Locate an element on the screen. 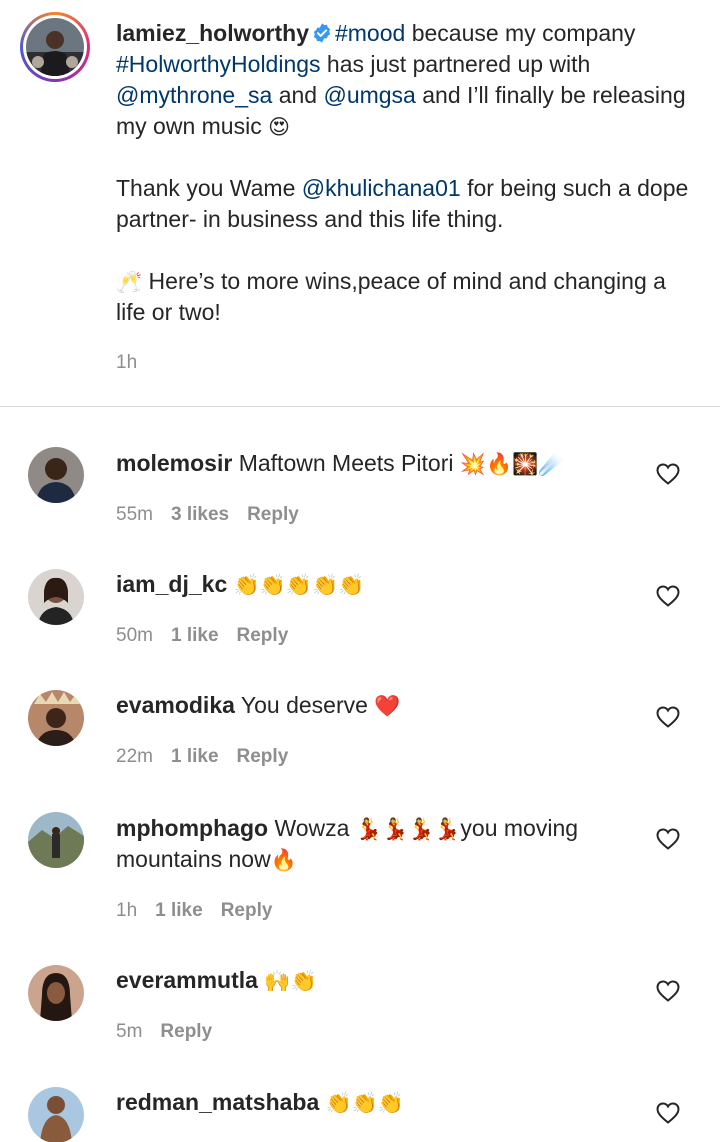 The image size is (720, 1142). comment-time: 22m is located at coordinates (134, 756).